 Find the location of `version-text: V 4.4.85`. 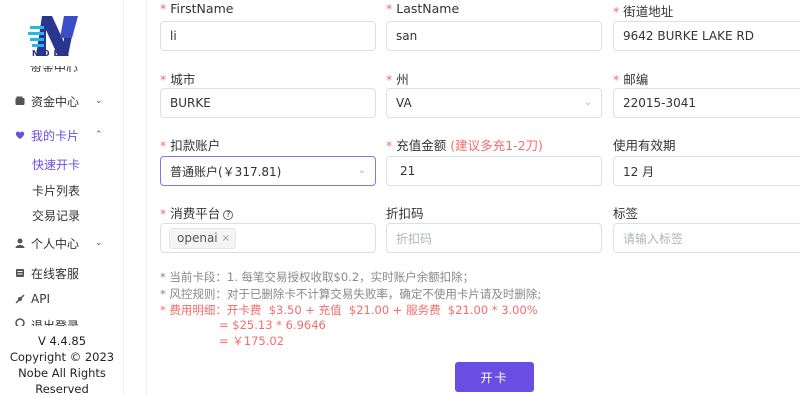

version-text: V 4.4.85 is located at coordinates (62, 341).